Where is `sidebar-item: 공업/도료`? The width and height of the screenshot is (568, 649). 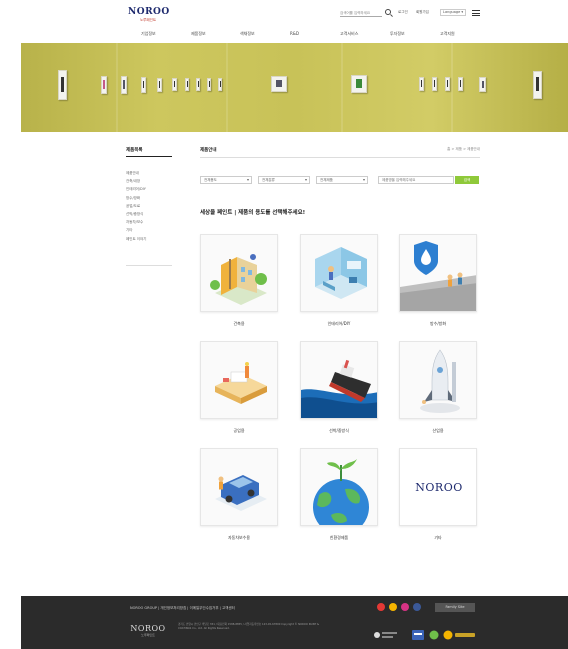 sidebar-item: 공업/도료 is located at coordinates (149, 206).